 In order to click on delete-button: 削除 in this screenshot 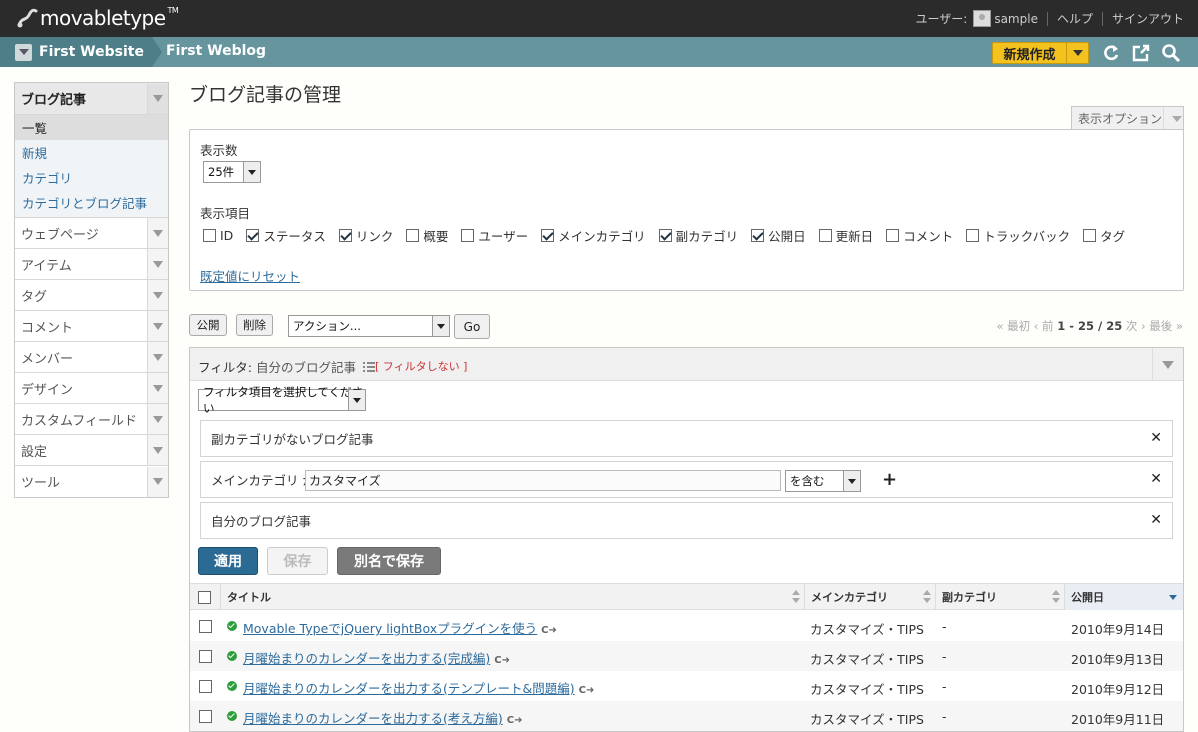, I will do `click(254, 325)`.